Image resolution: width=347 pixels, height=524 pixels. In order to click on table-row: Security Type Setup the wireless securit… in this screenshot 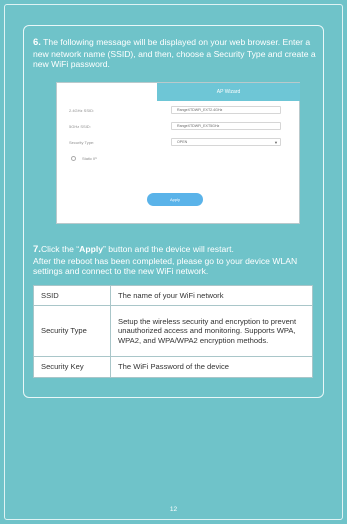, I will do `click(173, 331)`.